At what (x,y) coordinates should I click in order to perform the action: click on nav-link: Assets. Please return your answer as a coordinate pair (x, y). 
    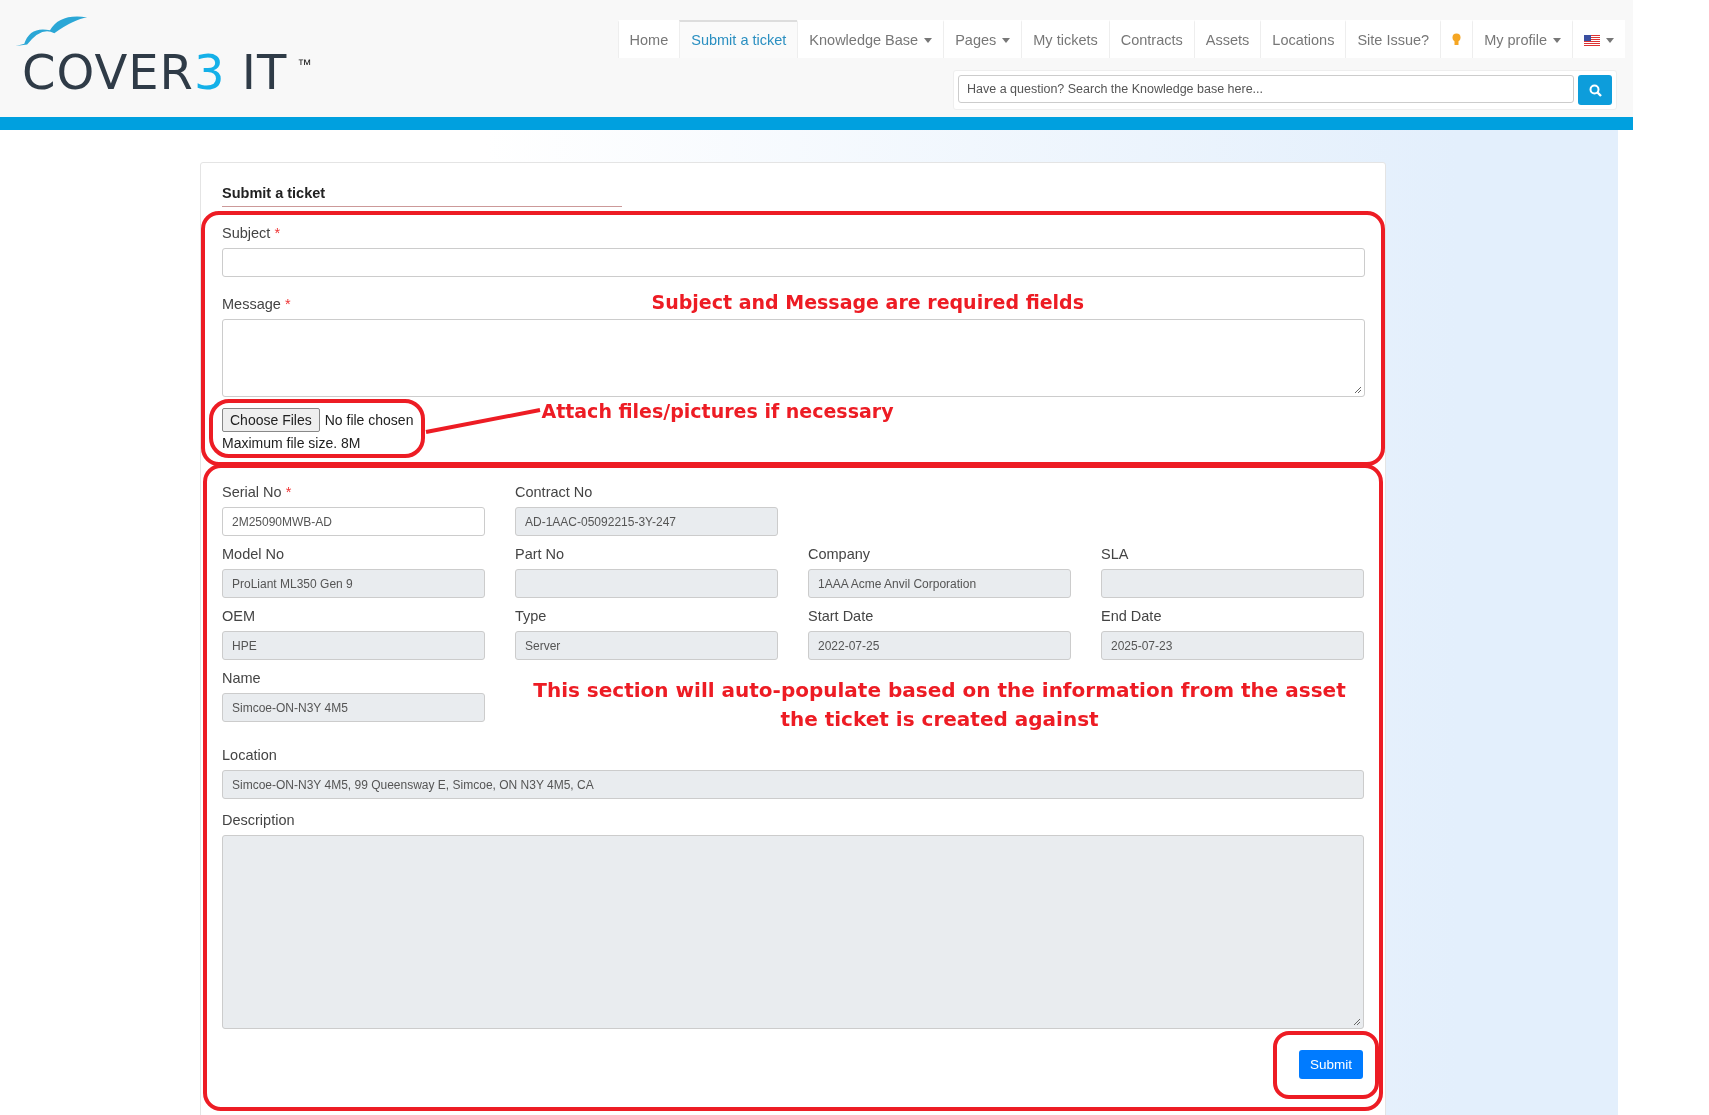
    Looking at the image, I should click on (1227, 39).